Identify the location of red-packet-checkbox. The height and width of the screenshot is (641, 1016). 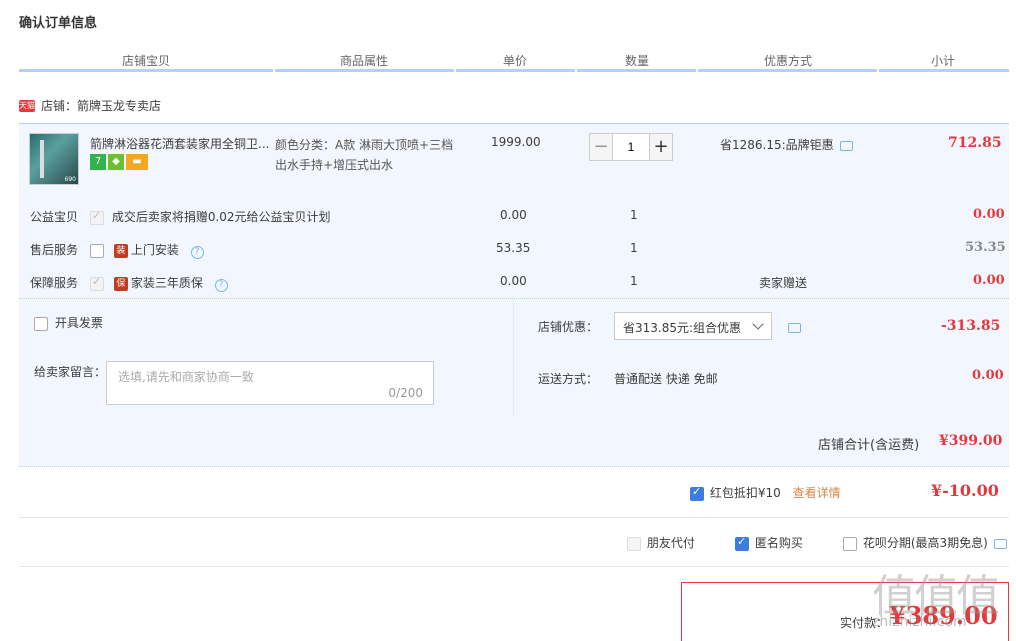
(697, 493).